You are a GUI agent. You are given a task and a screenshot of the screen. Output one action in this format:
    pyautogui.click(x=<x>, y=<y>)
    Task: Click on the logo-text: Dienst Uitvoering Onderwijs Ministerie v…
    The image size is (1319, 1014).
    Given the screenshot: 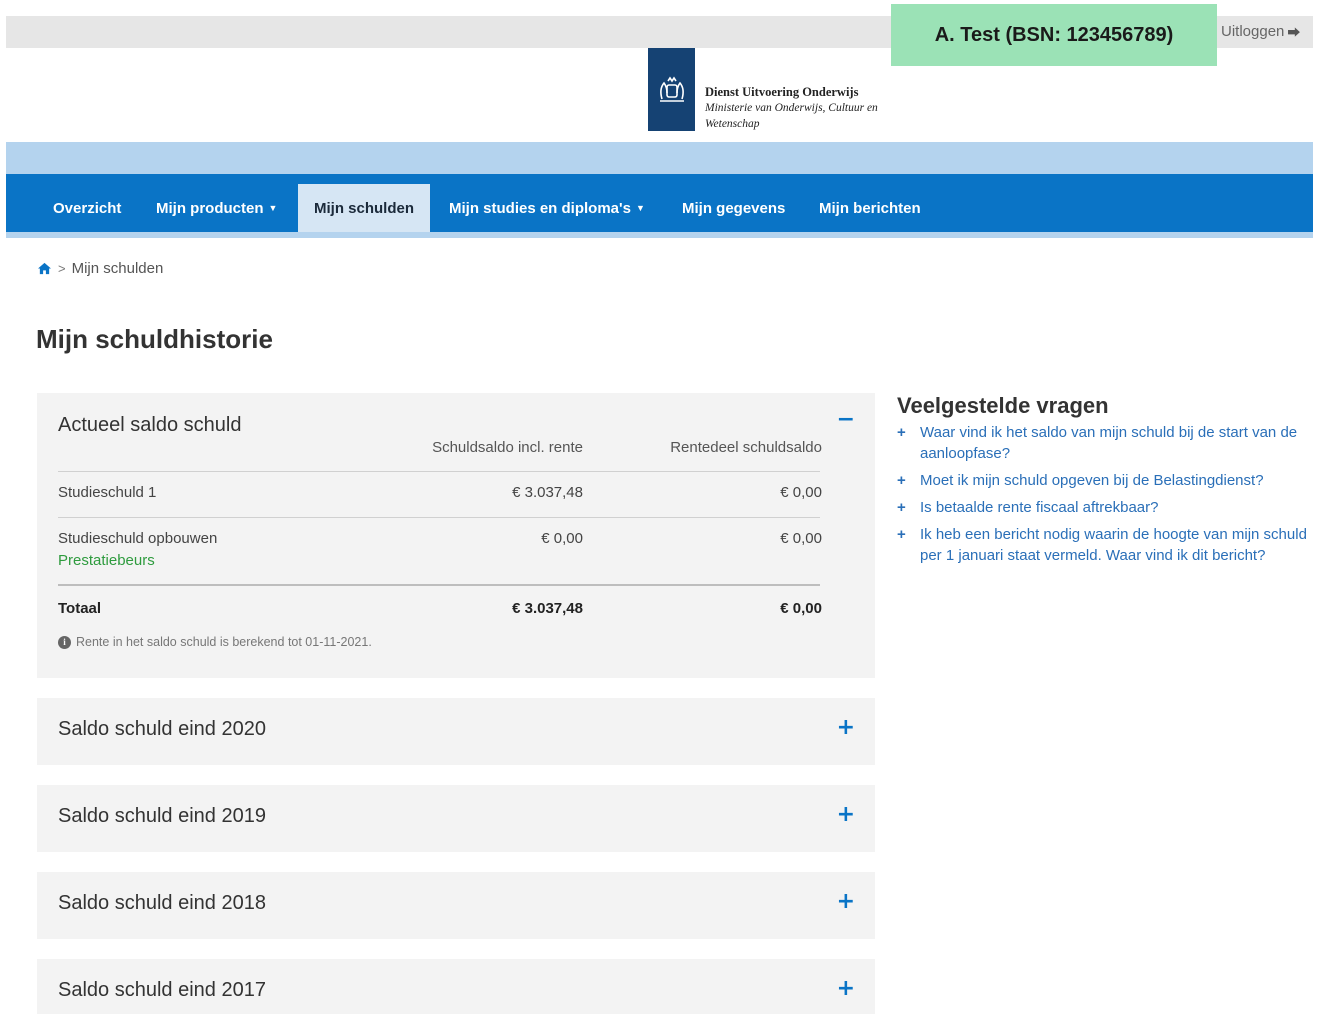 What is the action you would take?
    pyautogui.click(x=791, y=108)
    